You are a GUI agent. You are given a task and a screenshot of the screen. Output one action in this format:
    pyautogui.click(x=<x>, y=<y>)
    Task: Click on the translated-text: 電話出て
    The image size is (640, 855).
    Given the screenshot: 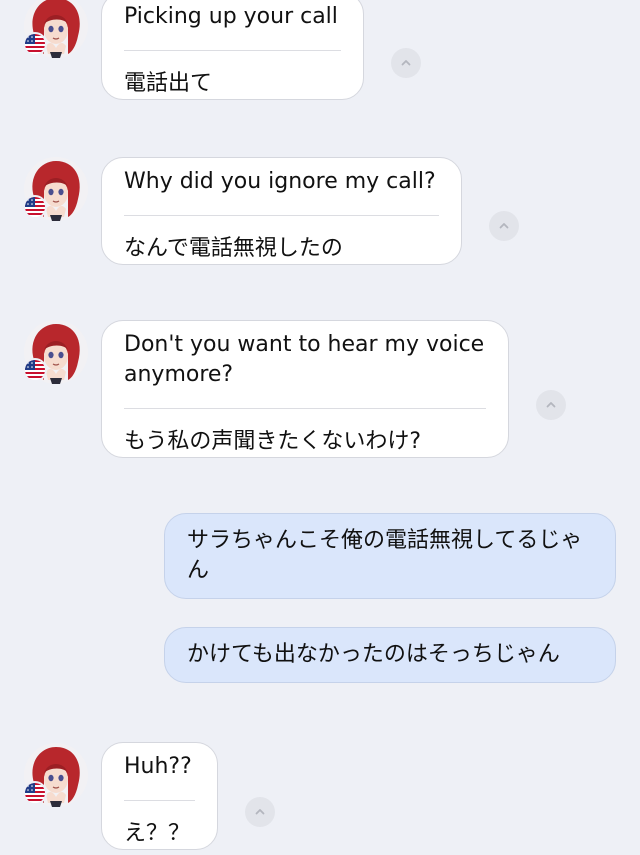 What is the action you would take?
    pyautogui.click(x=168, y=83)
    